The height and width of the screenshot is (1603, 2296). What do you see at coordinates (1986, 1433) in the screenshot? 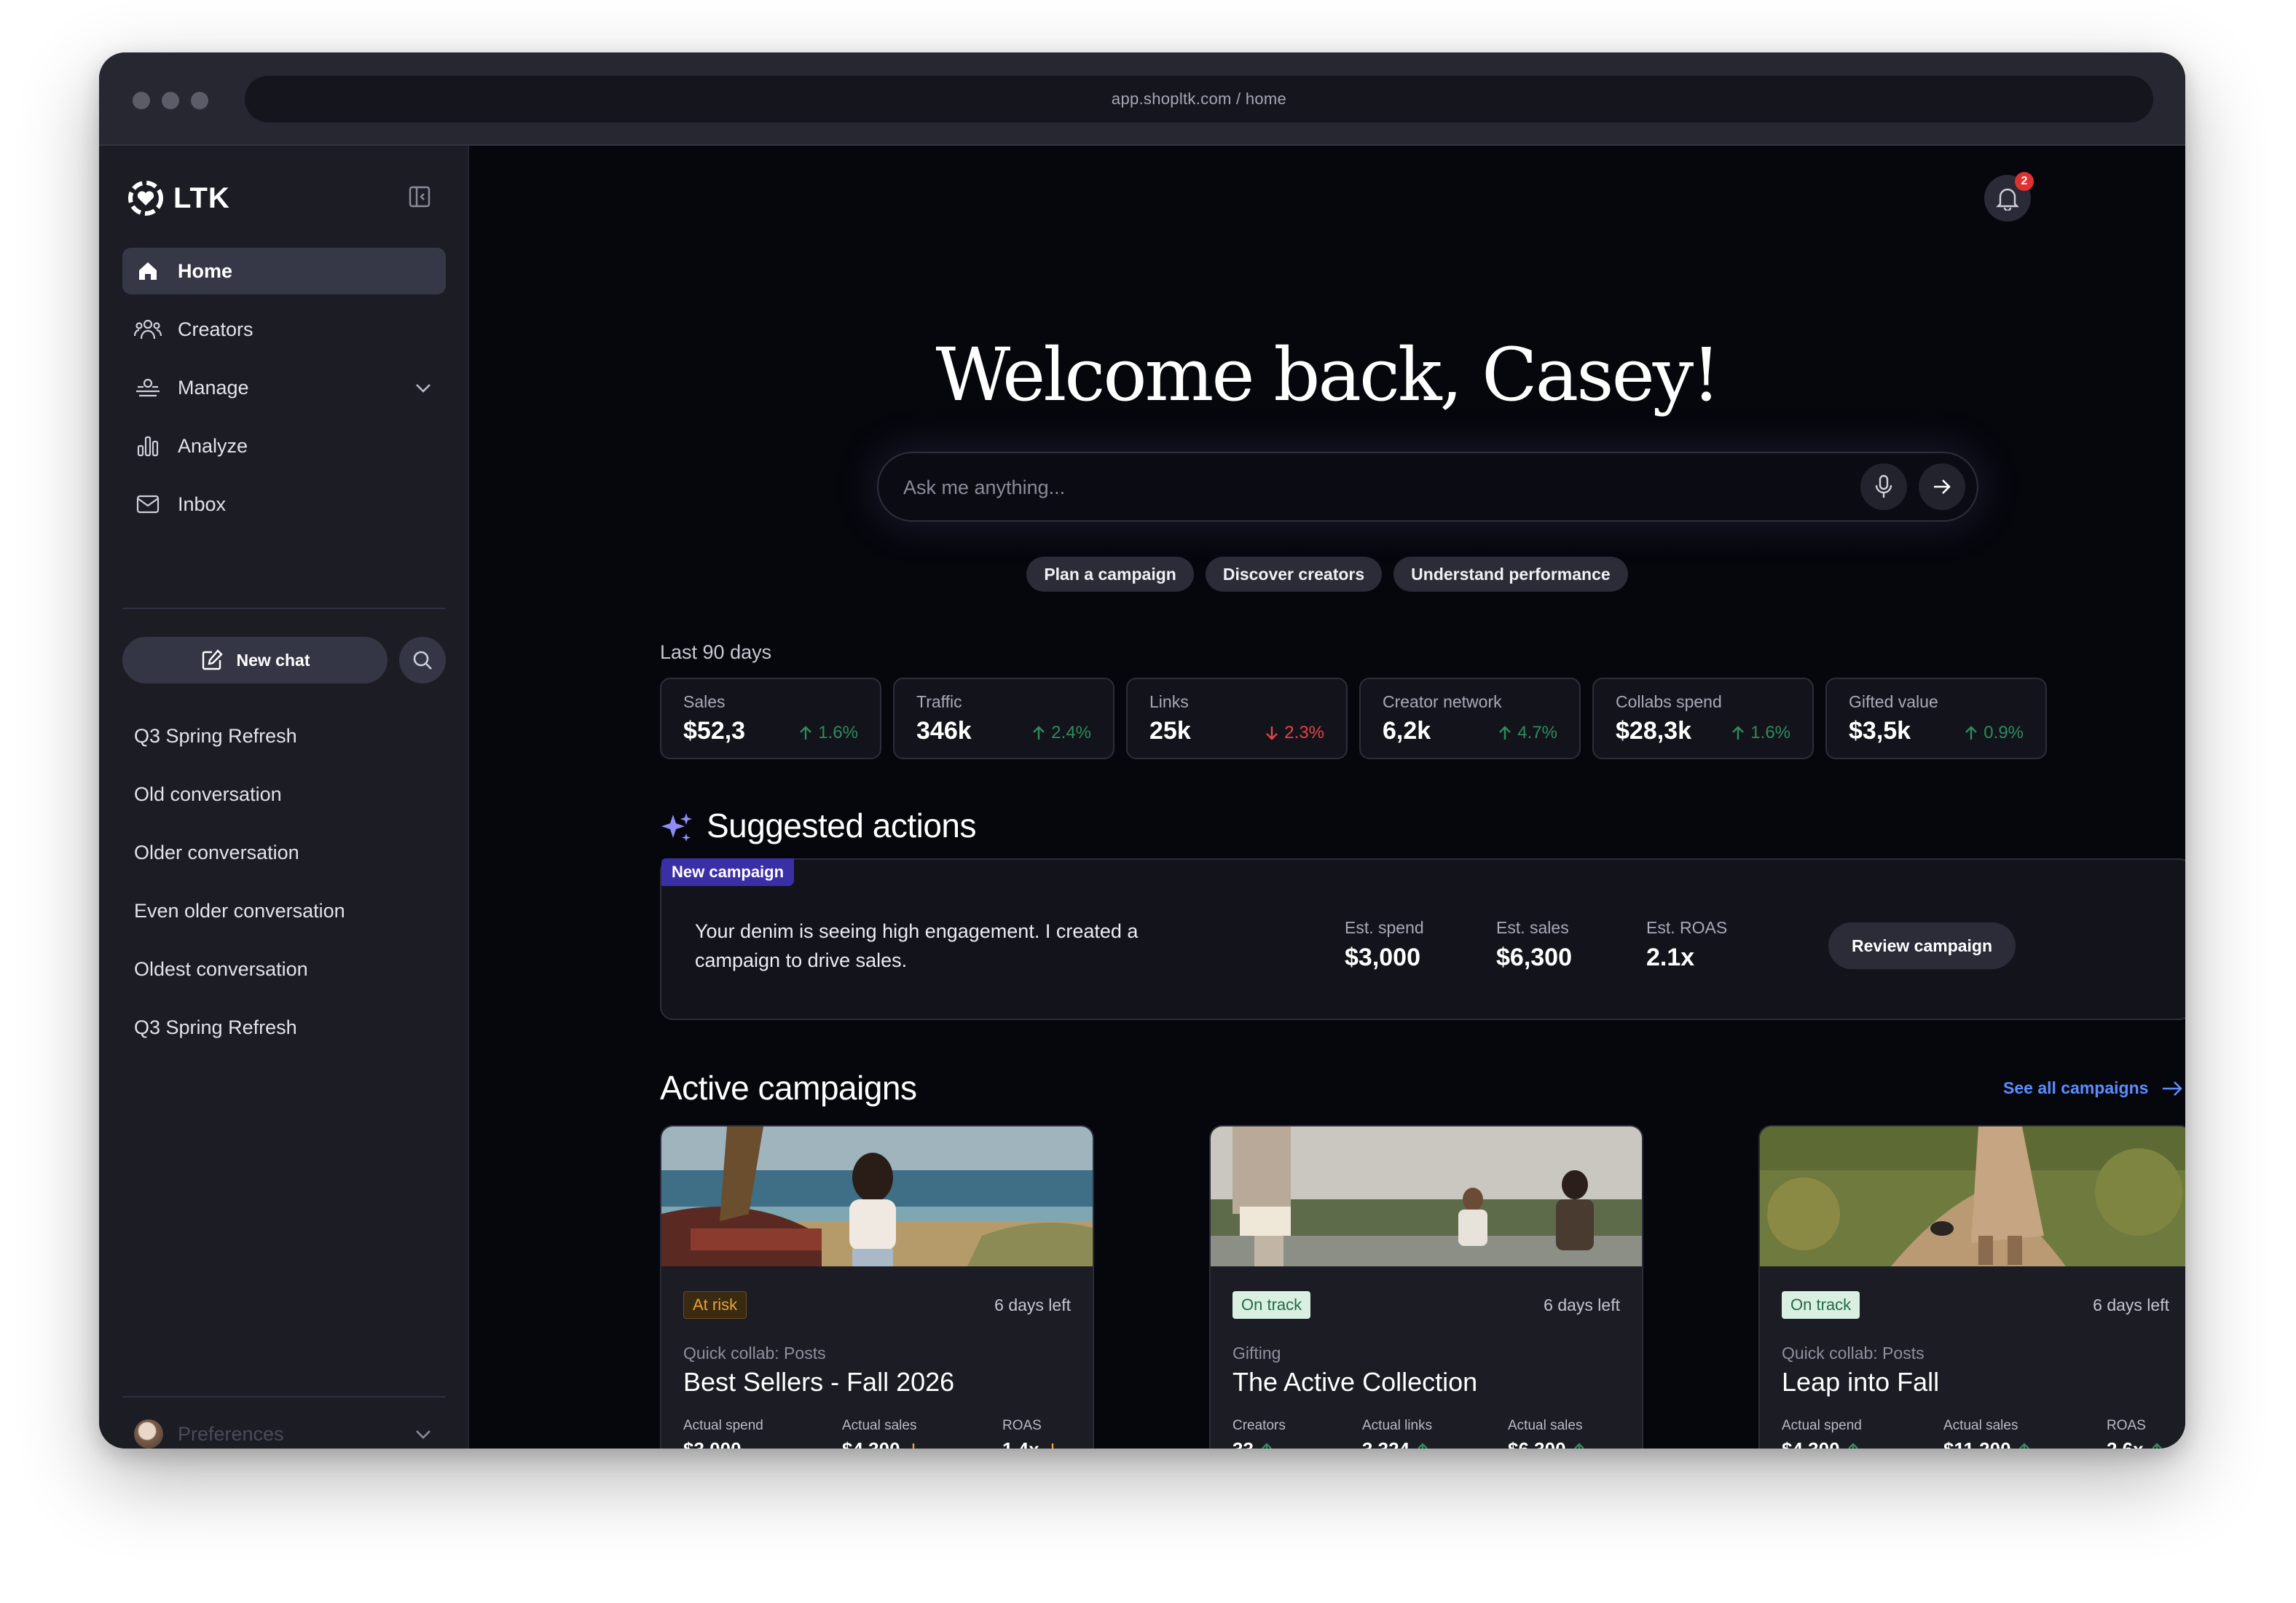
I see `campaign-metric: Actual sales $11,200` at bounding box center [1986, 1433].